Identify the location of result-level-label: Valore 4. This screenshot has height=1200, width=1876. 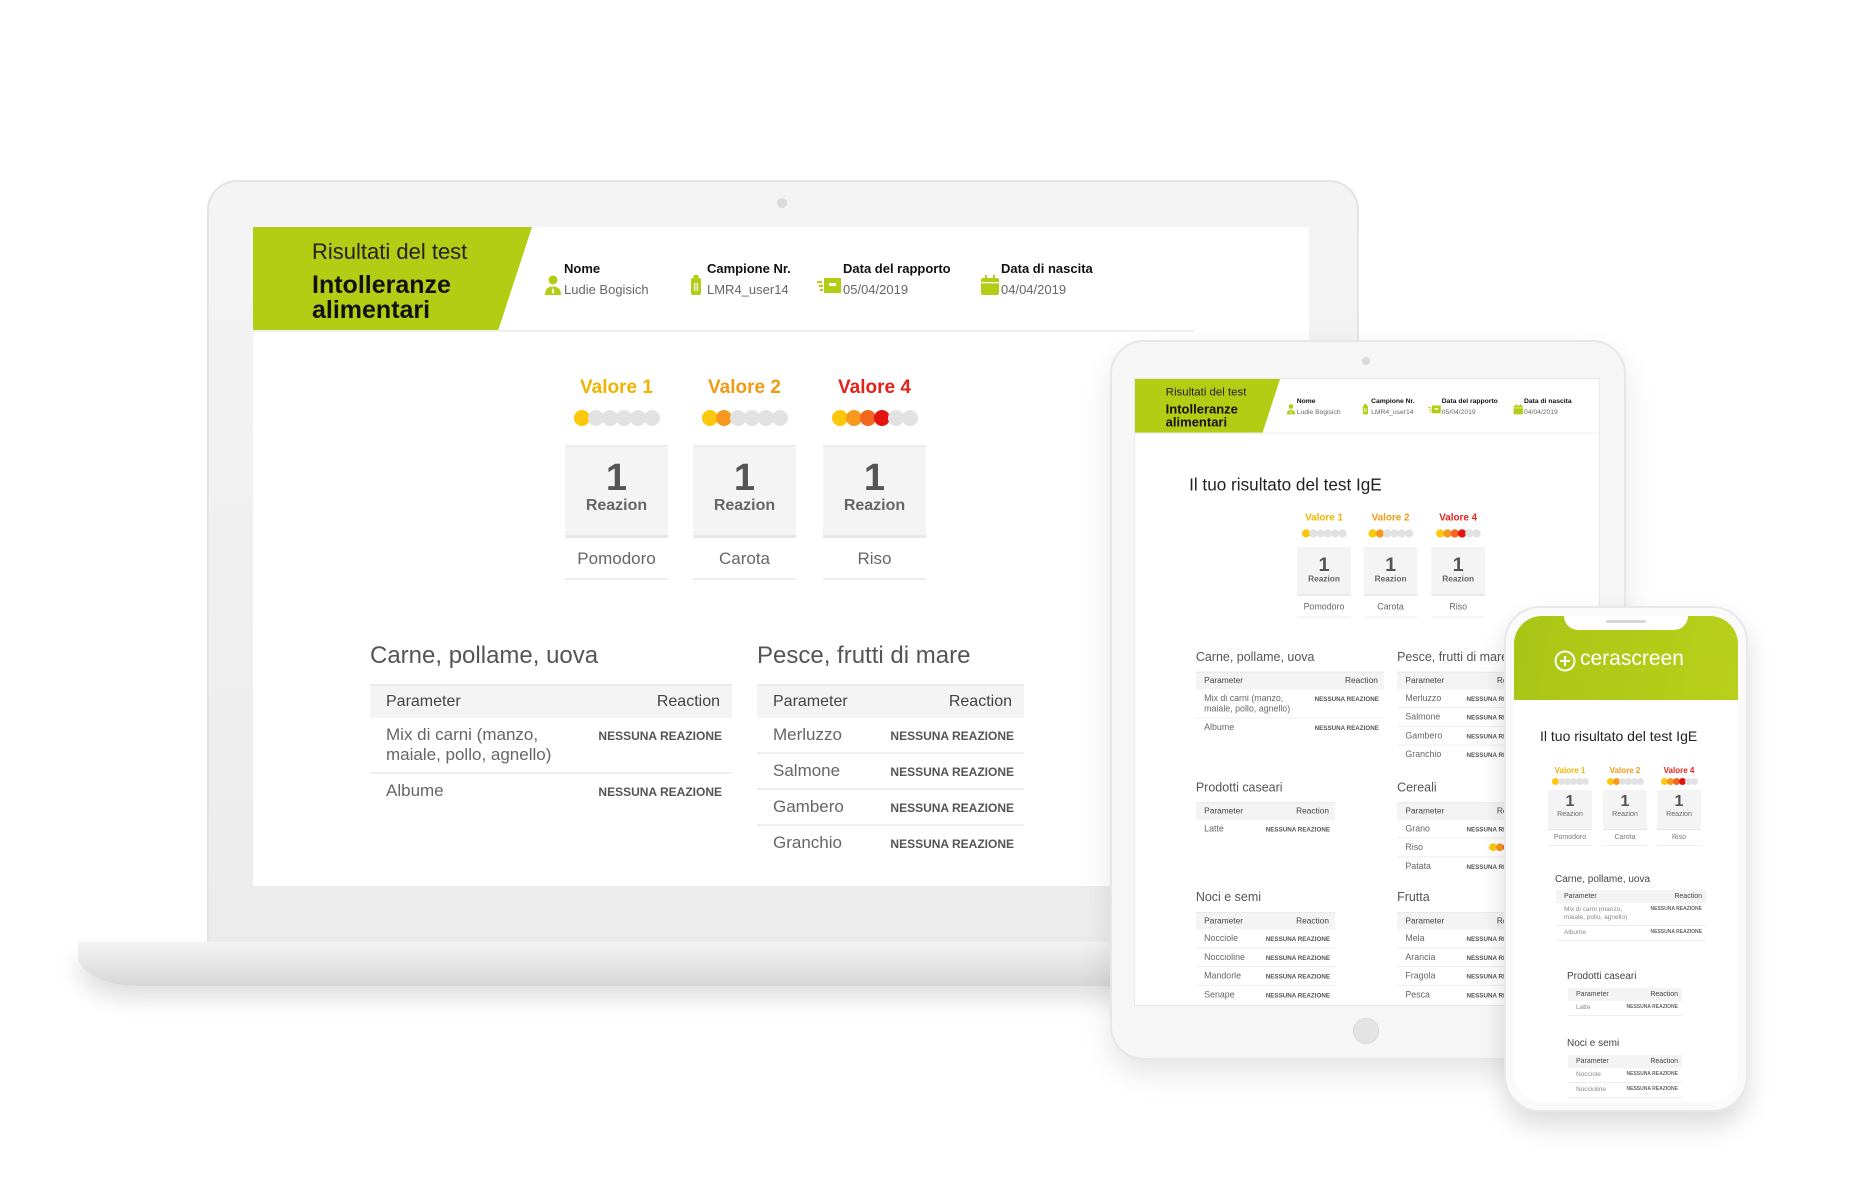
(1458, 518).